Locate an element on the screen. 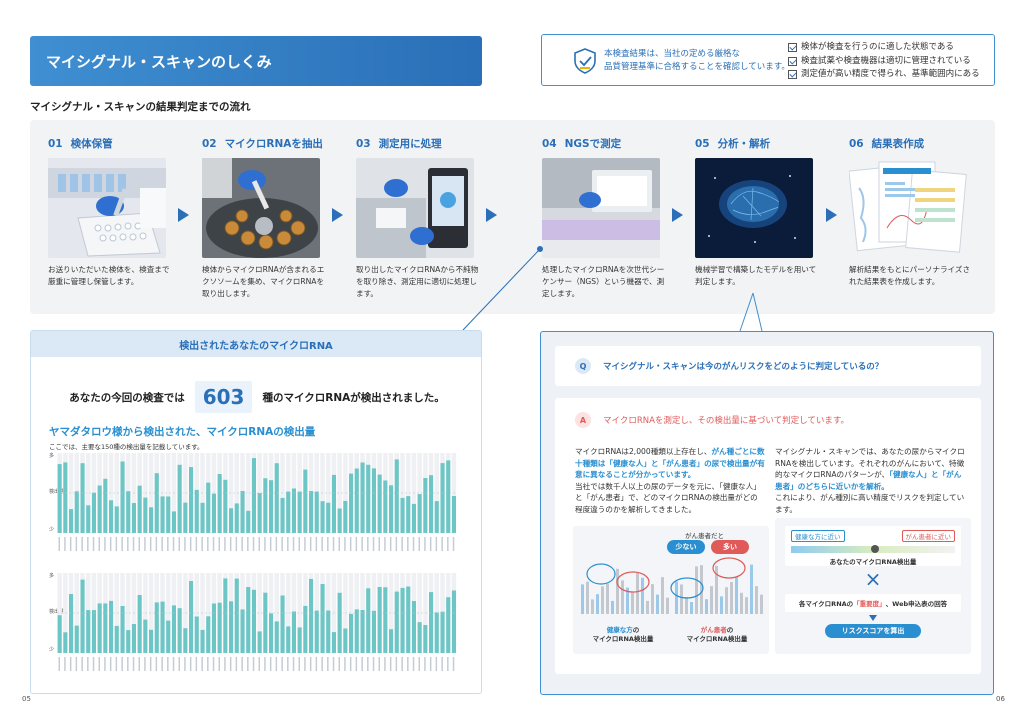 This screenshot has height=724, width=1024. step-photo is located at coordinates (415, 208).